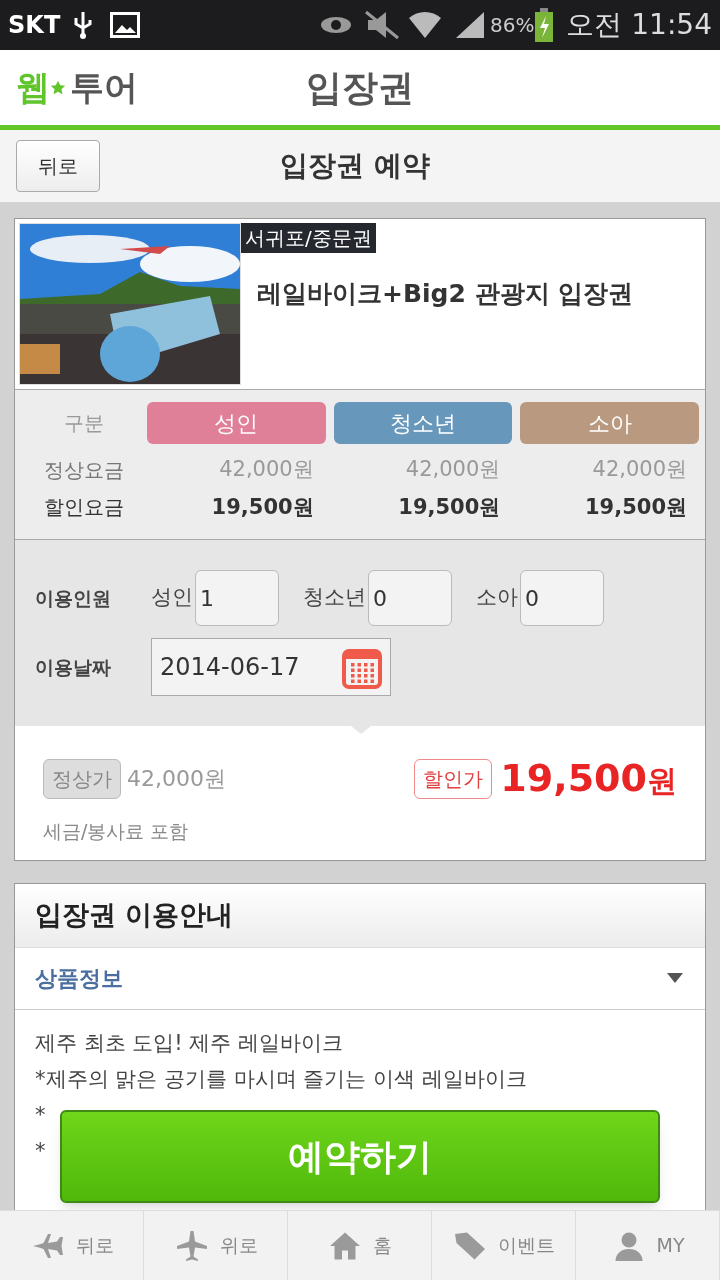 The width and height of the screenshot is (720, 1280). Describe the element at coordinates (125, 25) in the screenshot. I see `image-icon` at that location.